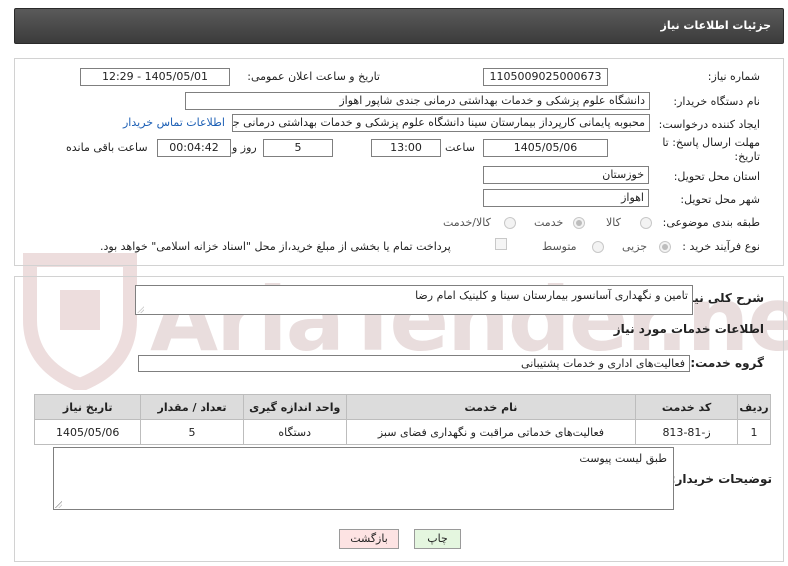 This screenshot has width=788, height=566. Describe the element at coordinates (687, 407) in the screenshot. I see `col-header-service-code: کد خدمت` at that location.